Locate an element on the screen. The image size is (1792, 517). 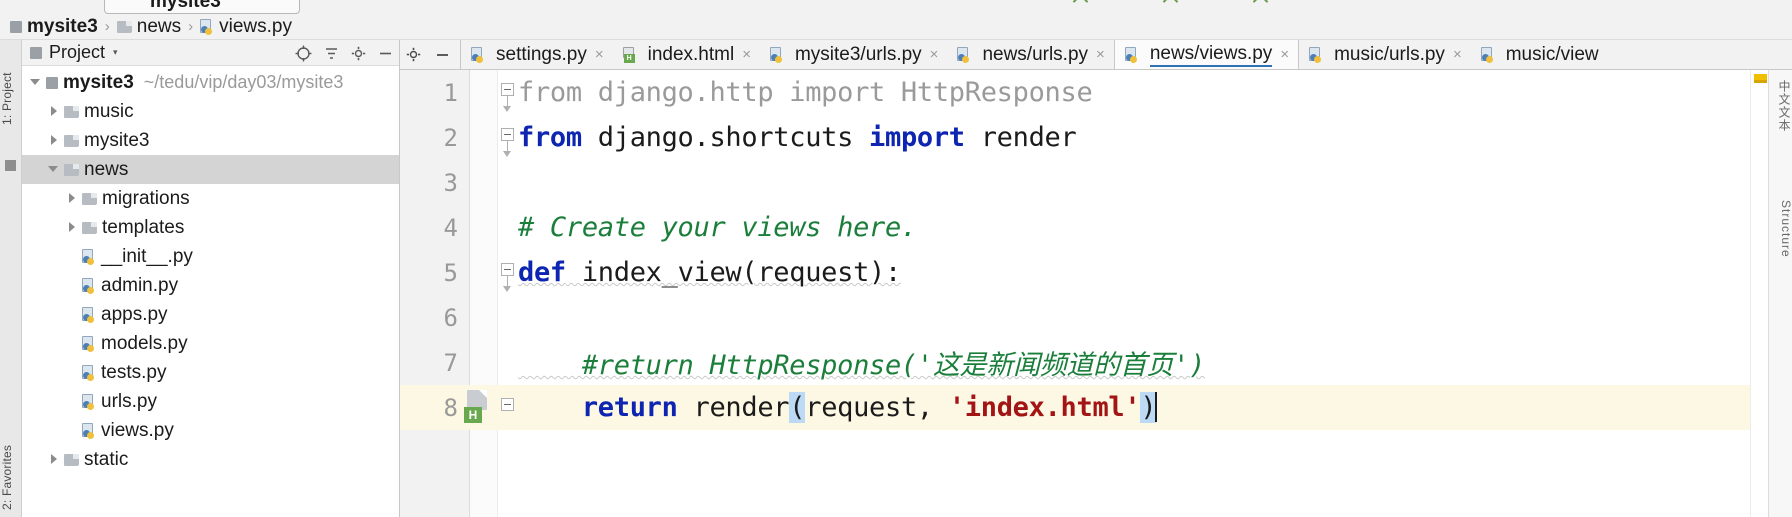
editor-tab: Hindex.html × is located at coordinates (686, 54).